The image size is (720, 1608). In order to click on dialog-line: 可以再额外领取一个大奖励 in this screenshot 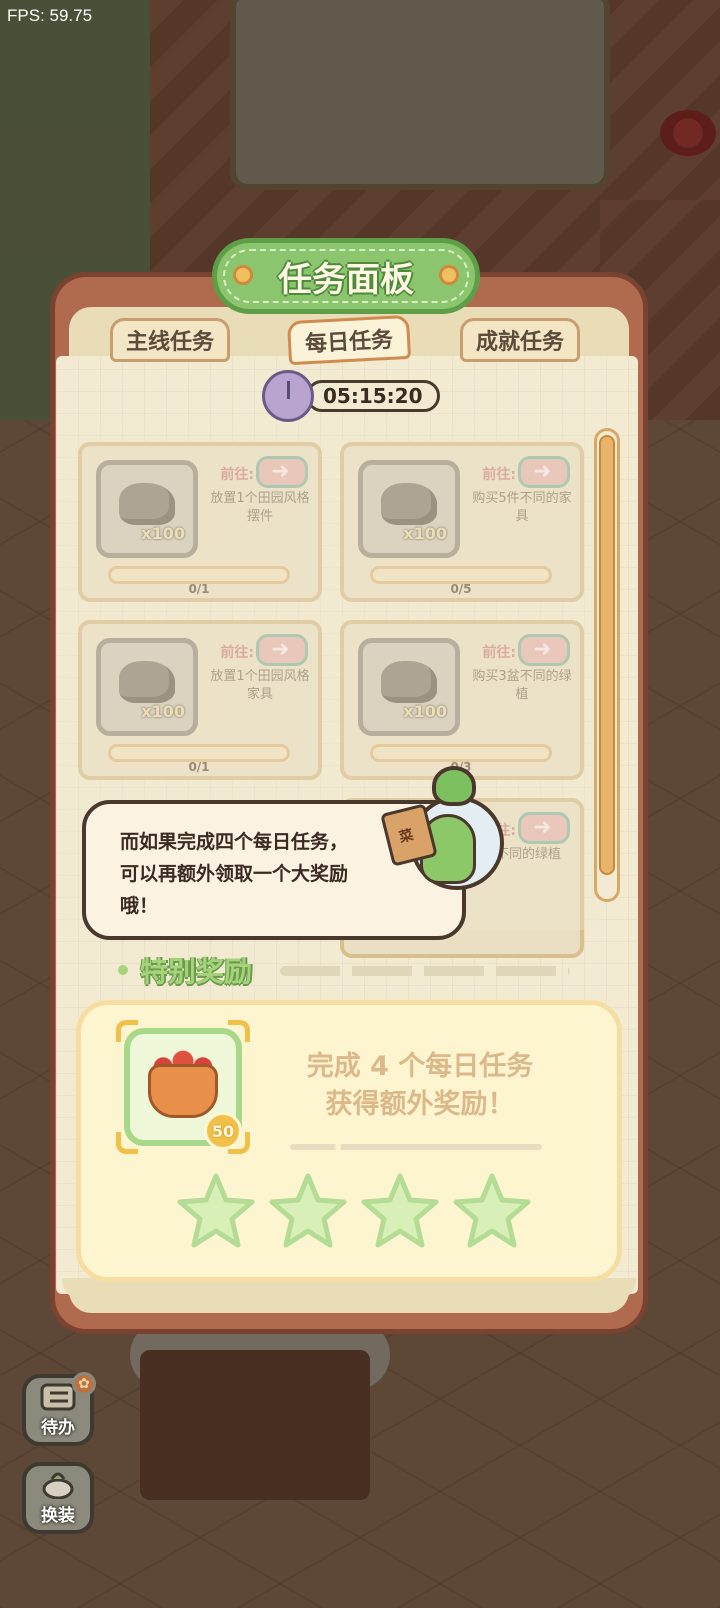, I will do `click(234, 874)`.